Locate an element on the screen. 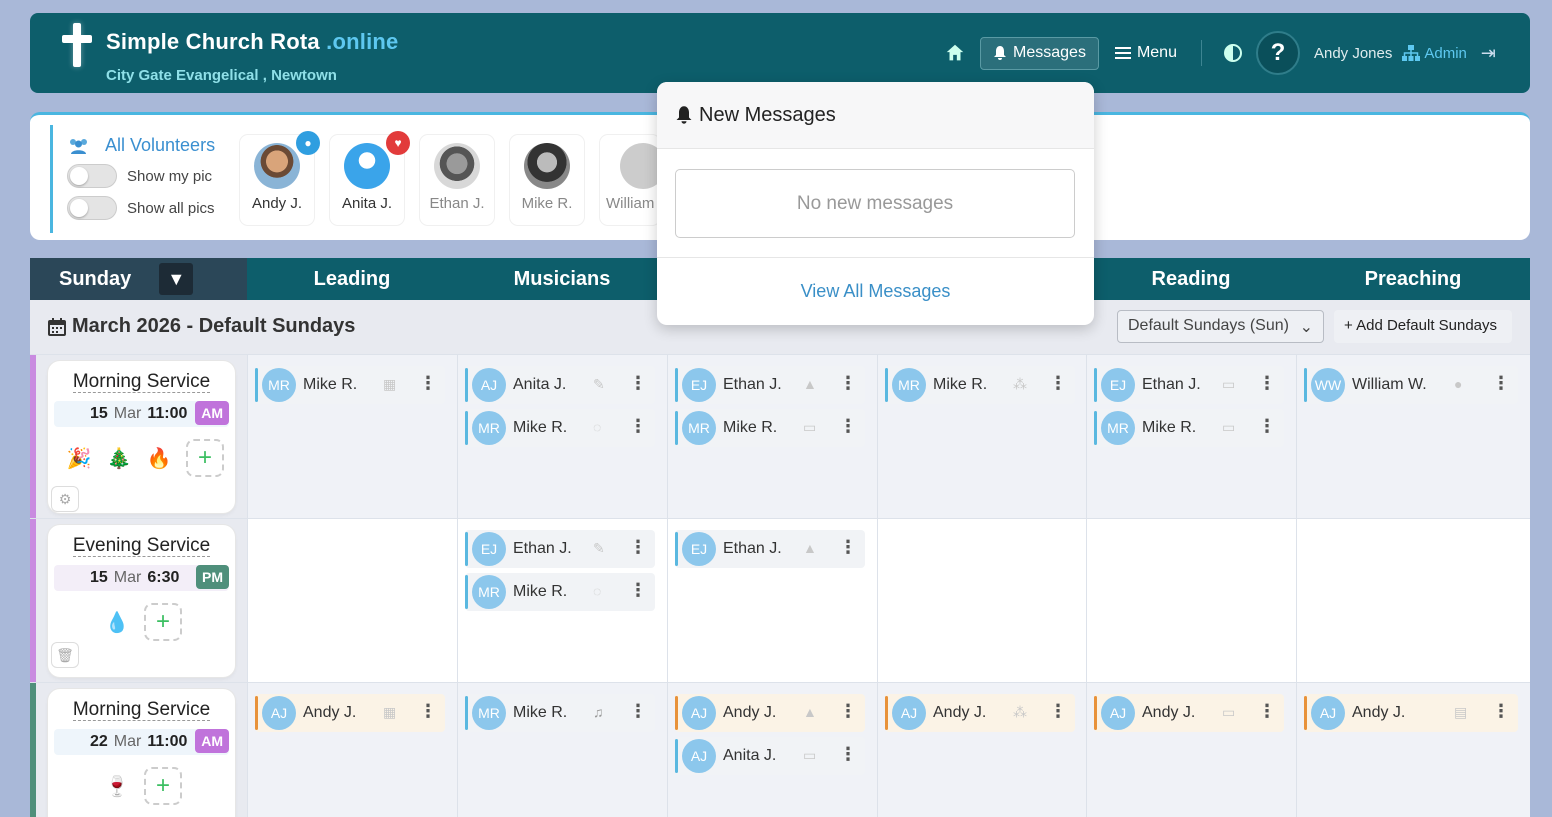 This screenshot has width=1552, height=817. cell-preaching: AJ Andy J. ▤ ⋮ is located at coordinates (1413, 750).